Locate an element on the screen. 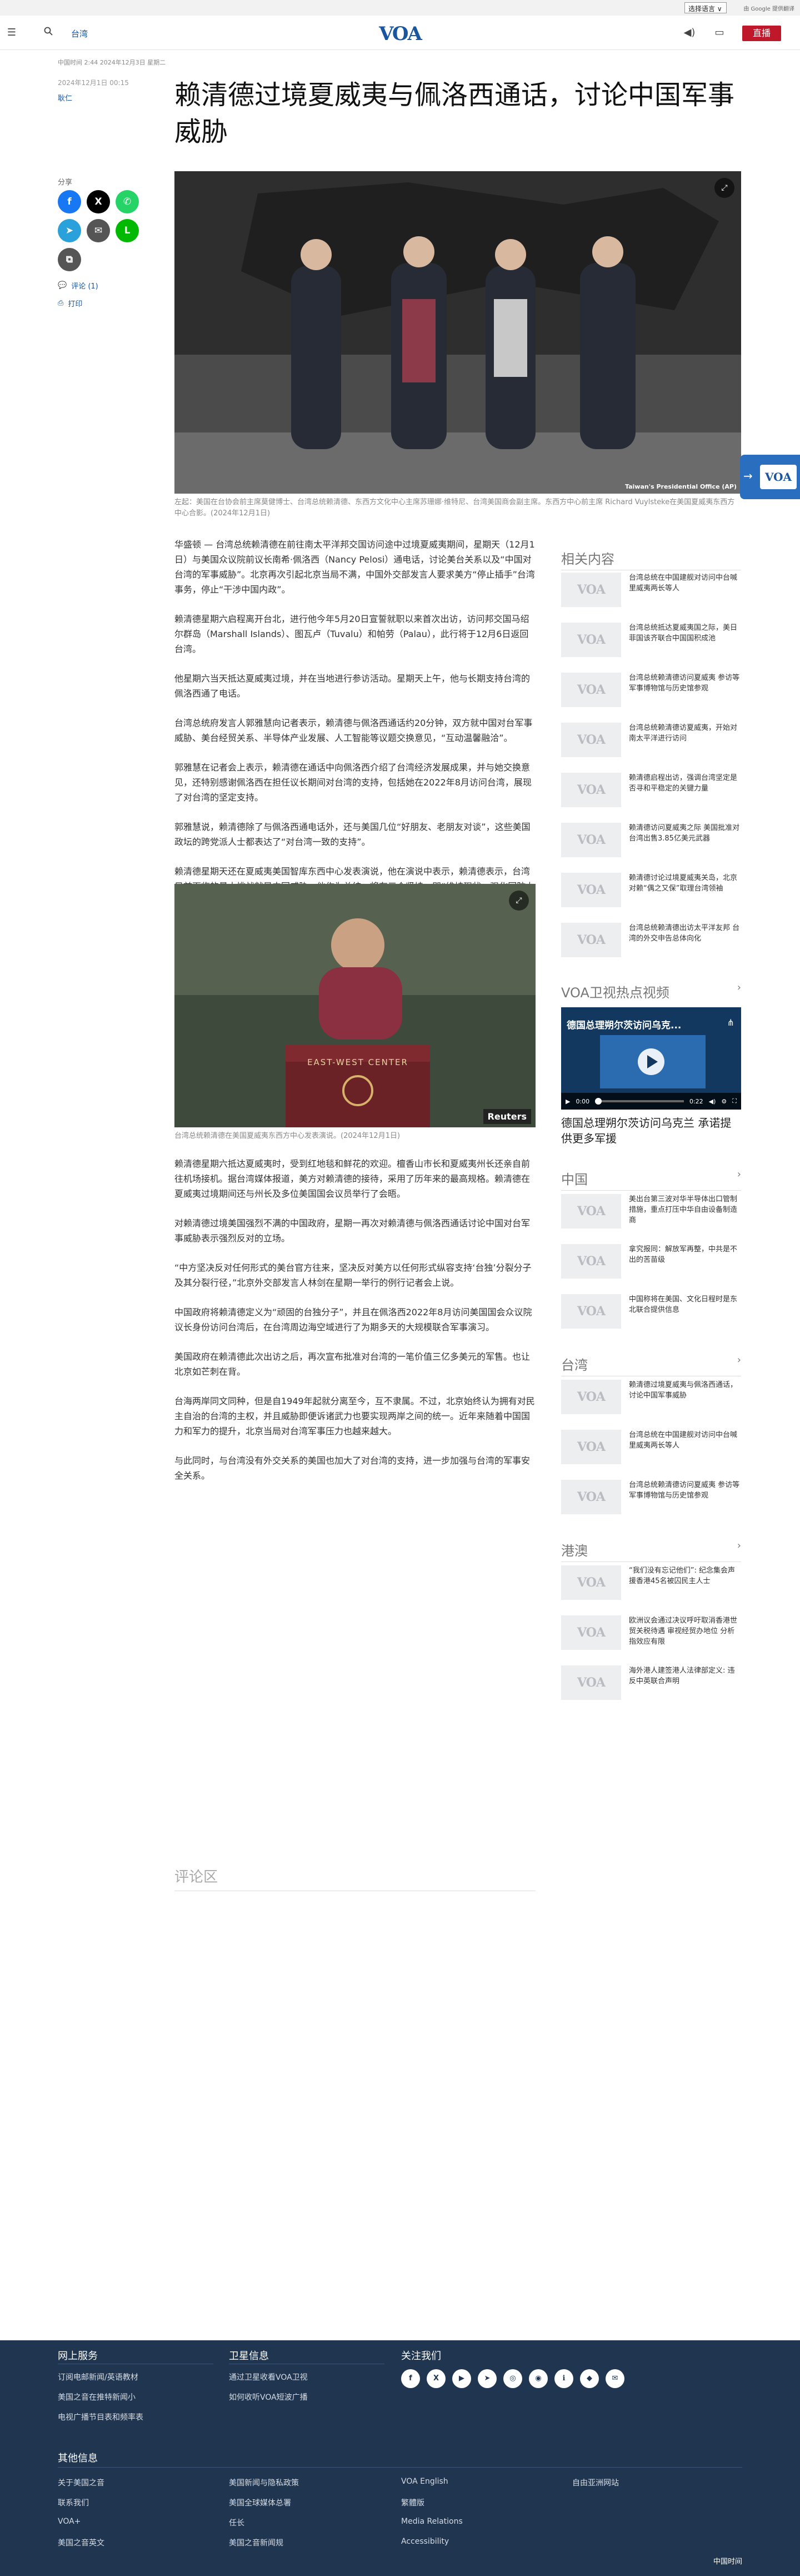 Image resolution: width=800 pixels, height=2576 pixels. video-section-title-text: VOA卫视热点视频 is located at coordinates (615, 993).